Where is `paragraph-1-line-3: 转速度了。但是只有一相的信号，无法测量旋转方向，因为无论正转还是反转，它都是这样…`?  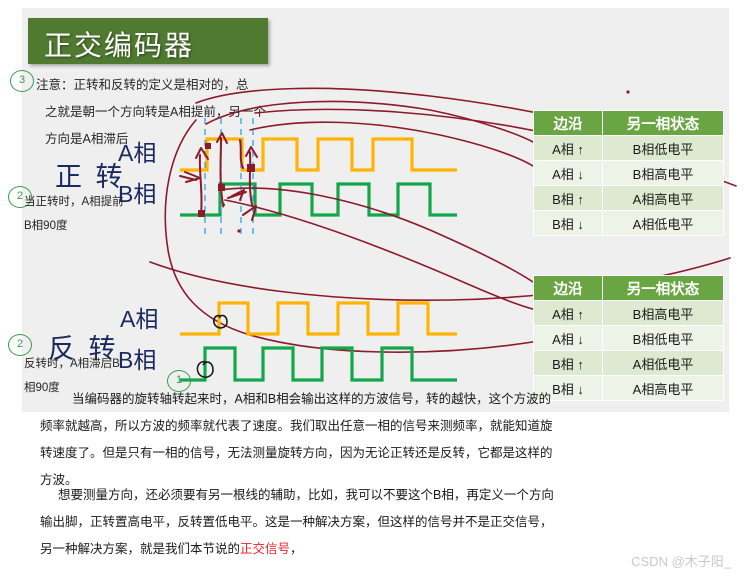
paragraph-1-line-3: 转速度了。但是只有一相的信号，无法测量旋转方向，因为无论正转还是反转，它都是这样… is located at coordinates (296, 453).